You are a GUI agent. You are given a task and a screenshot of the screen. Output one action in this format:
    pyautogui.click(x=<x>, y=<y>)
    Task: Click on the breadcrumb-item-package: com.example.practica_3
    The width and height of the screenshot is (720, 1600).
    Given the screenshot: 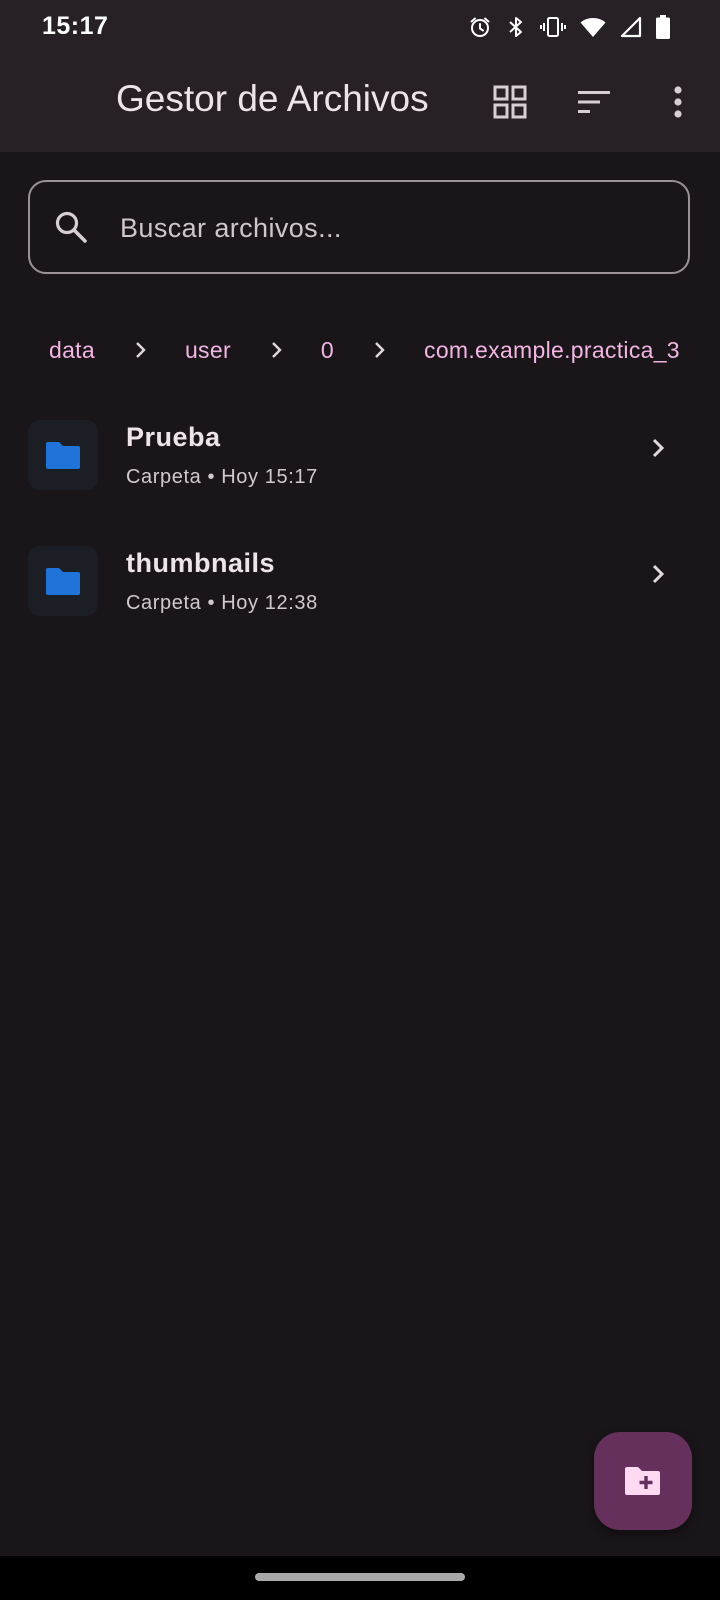 What is the action you would take?
    pyautogui.click(x=552, y=350)
    